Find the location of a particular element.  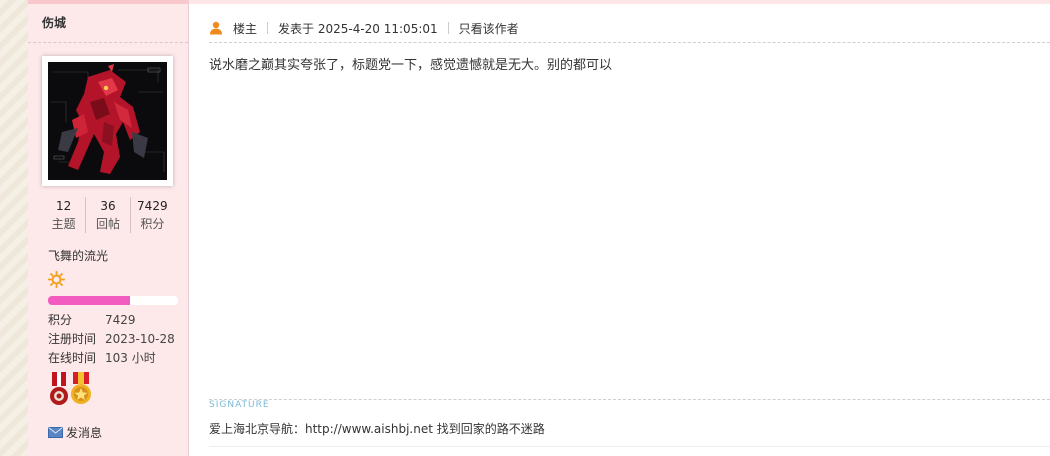

stat-replies-count: 36 is located at coordinates (108, 206).